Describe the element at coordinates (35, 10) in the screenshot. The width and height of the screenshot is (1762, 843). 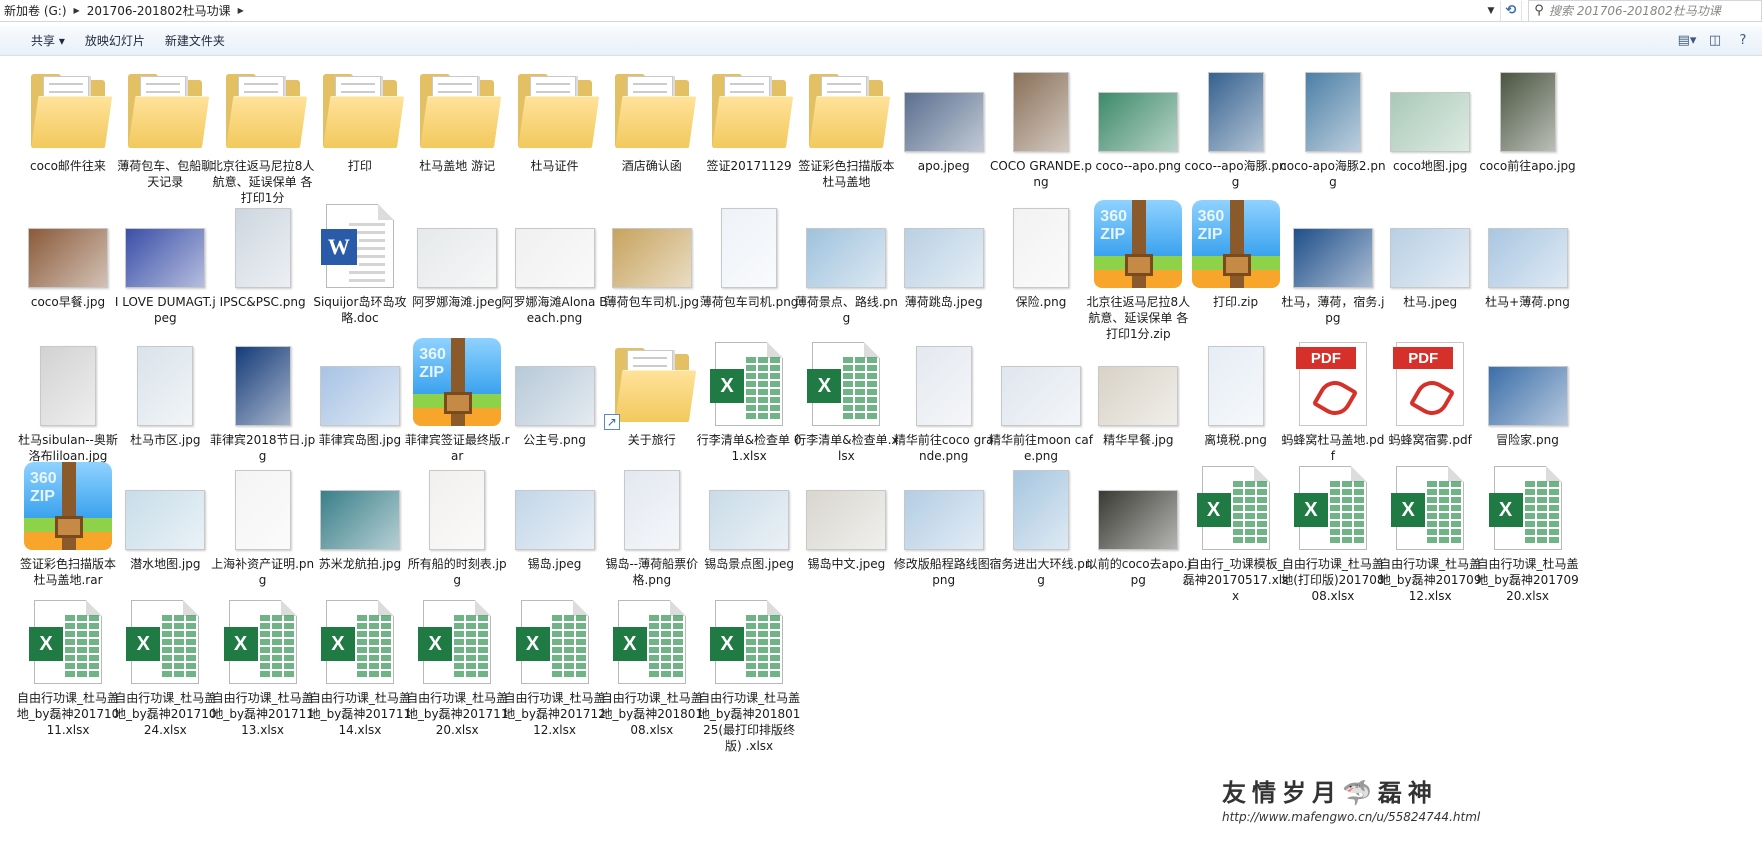
I see `breadcrumb-drive: 新加卷 (G:)` at that location.